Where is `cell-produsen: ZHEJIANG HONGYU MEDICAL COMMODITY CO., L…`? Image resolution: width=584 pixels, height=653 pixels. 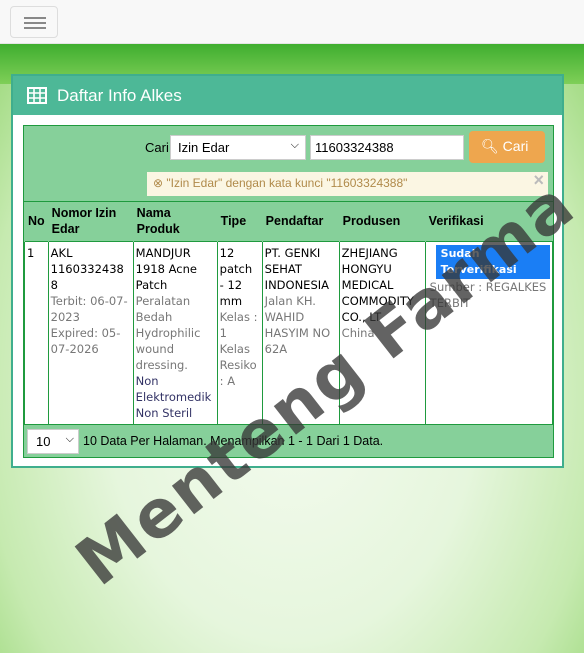
cell-produsen: ZHEJIANG HONGYU MEDICAL COMMODITY CO., L… is located at coordinates (382, 332).